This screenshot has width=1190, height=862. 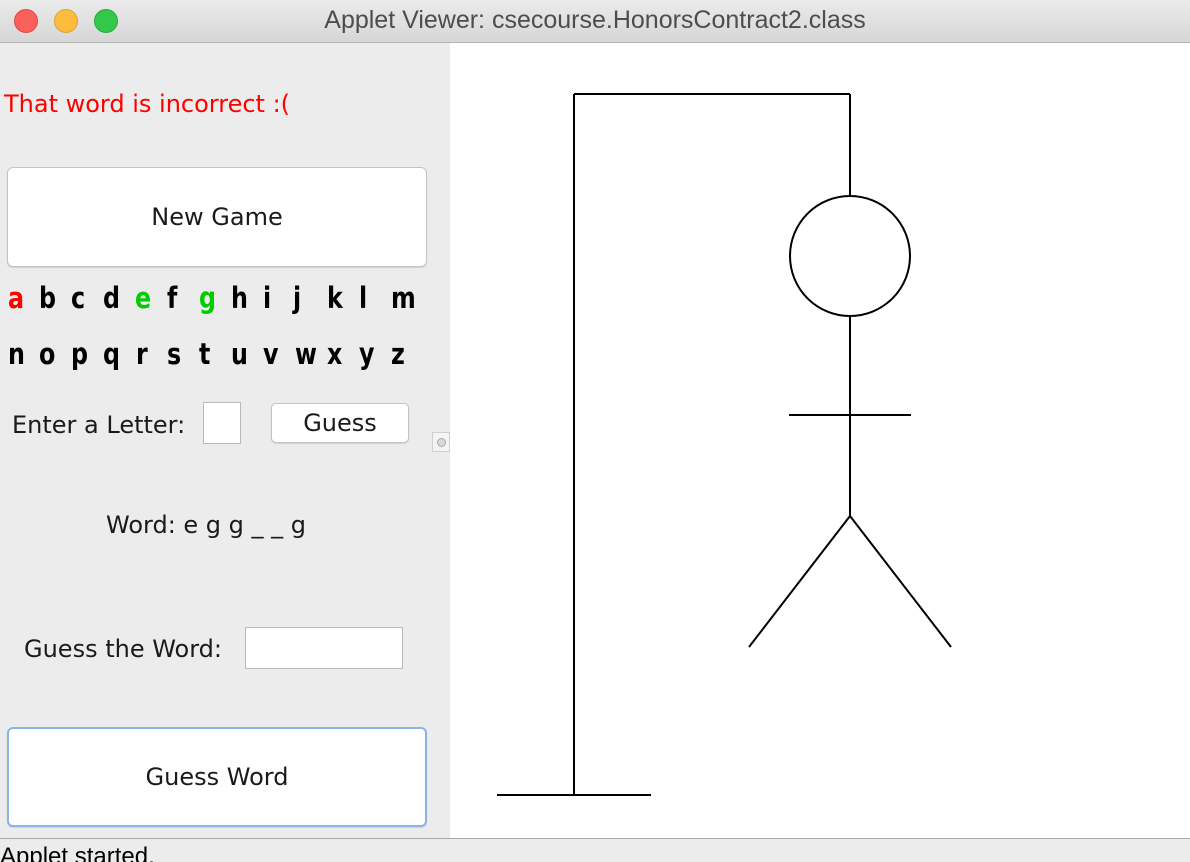 What do you see at coordinates (206, 525) in the screenshot?
I see `word-progress: Word: e g g _ _ g` at bounding box center [206, 525].